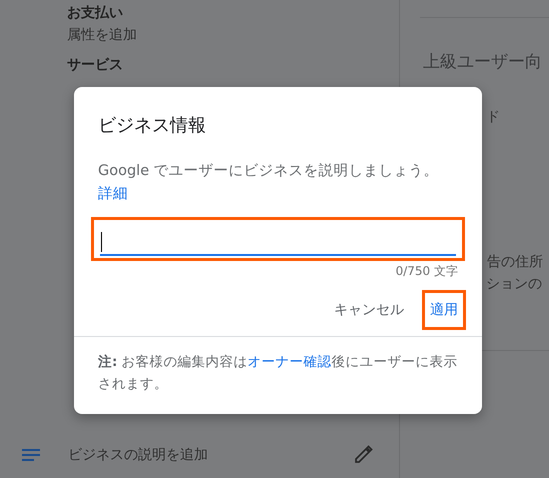 This screenshot has height=478, width=549. Describe the element at coordinates (369, 310) in the screenshot. I see `cancel-button: キャンセル` at that location.